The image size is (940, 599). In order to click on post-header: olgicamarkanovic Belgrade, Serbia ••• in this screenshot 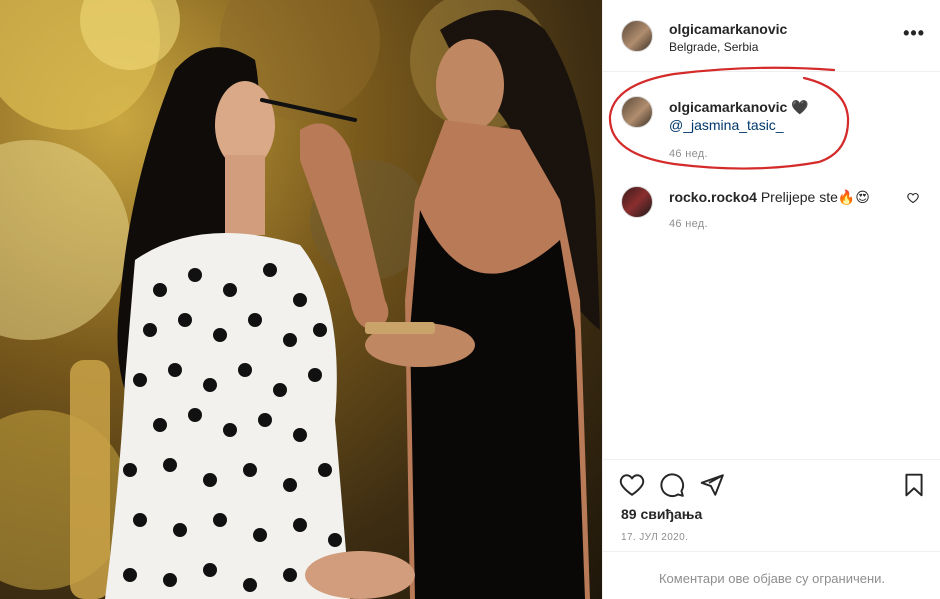, I will do `click(771, 36)`.